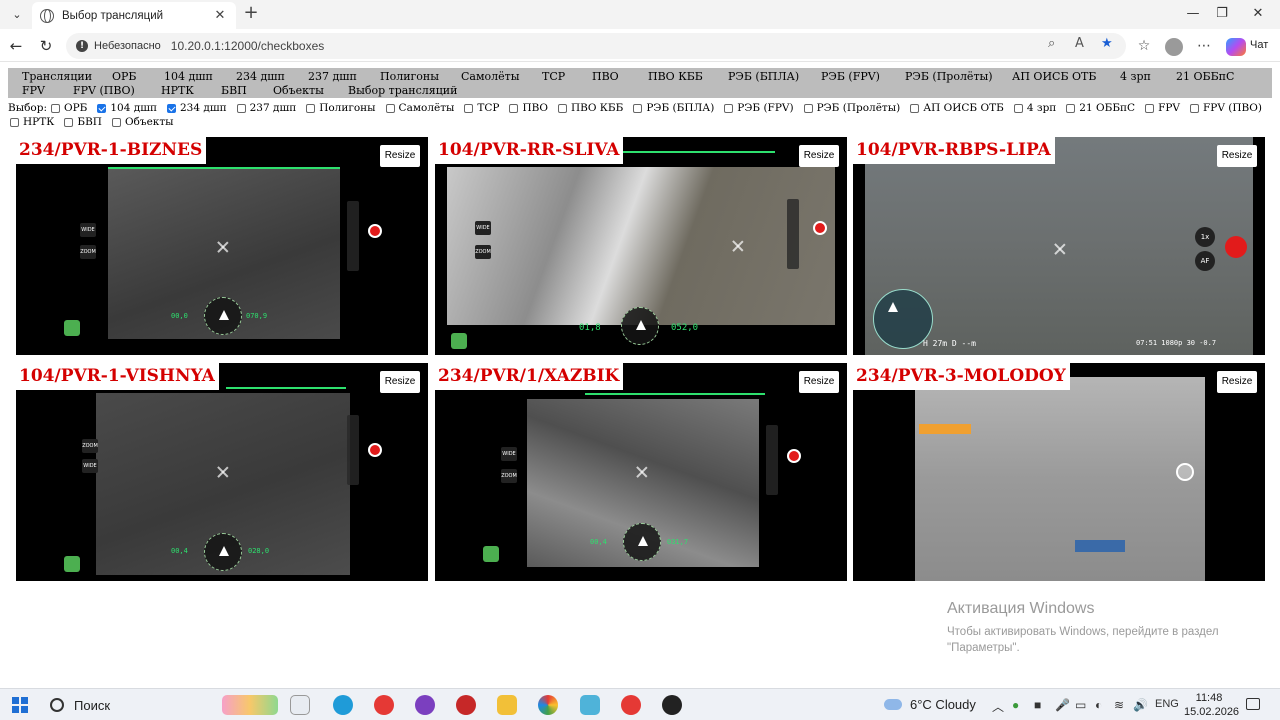 The width and height of the screenshot is (1280, 720). I want to click on chat-label: Чат, so click(1259, 45).